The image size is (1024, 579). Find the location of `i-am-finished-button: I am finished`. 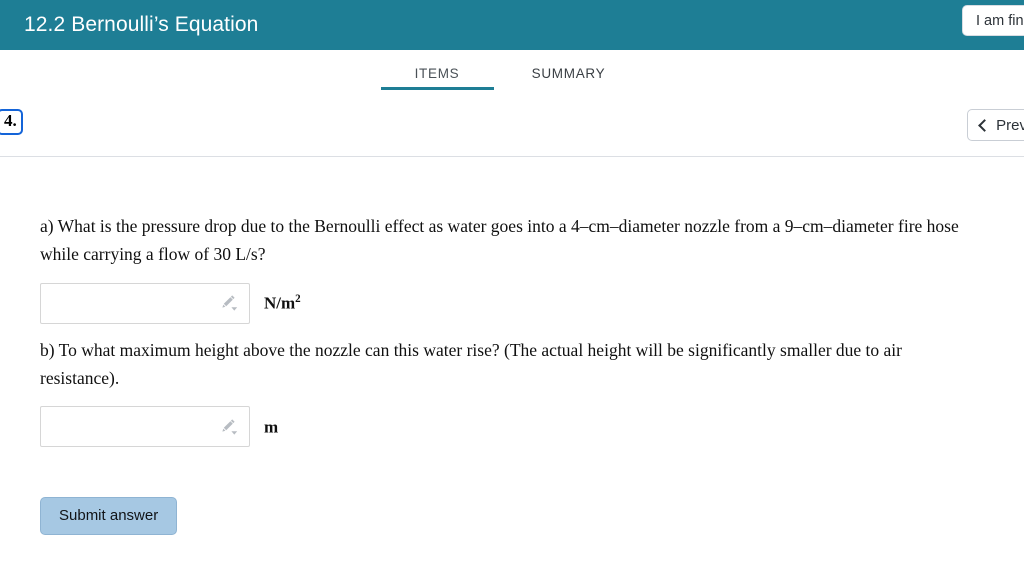

i-am-finished-button: I am finished is located at coordinates (993, 20).